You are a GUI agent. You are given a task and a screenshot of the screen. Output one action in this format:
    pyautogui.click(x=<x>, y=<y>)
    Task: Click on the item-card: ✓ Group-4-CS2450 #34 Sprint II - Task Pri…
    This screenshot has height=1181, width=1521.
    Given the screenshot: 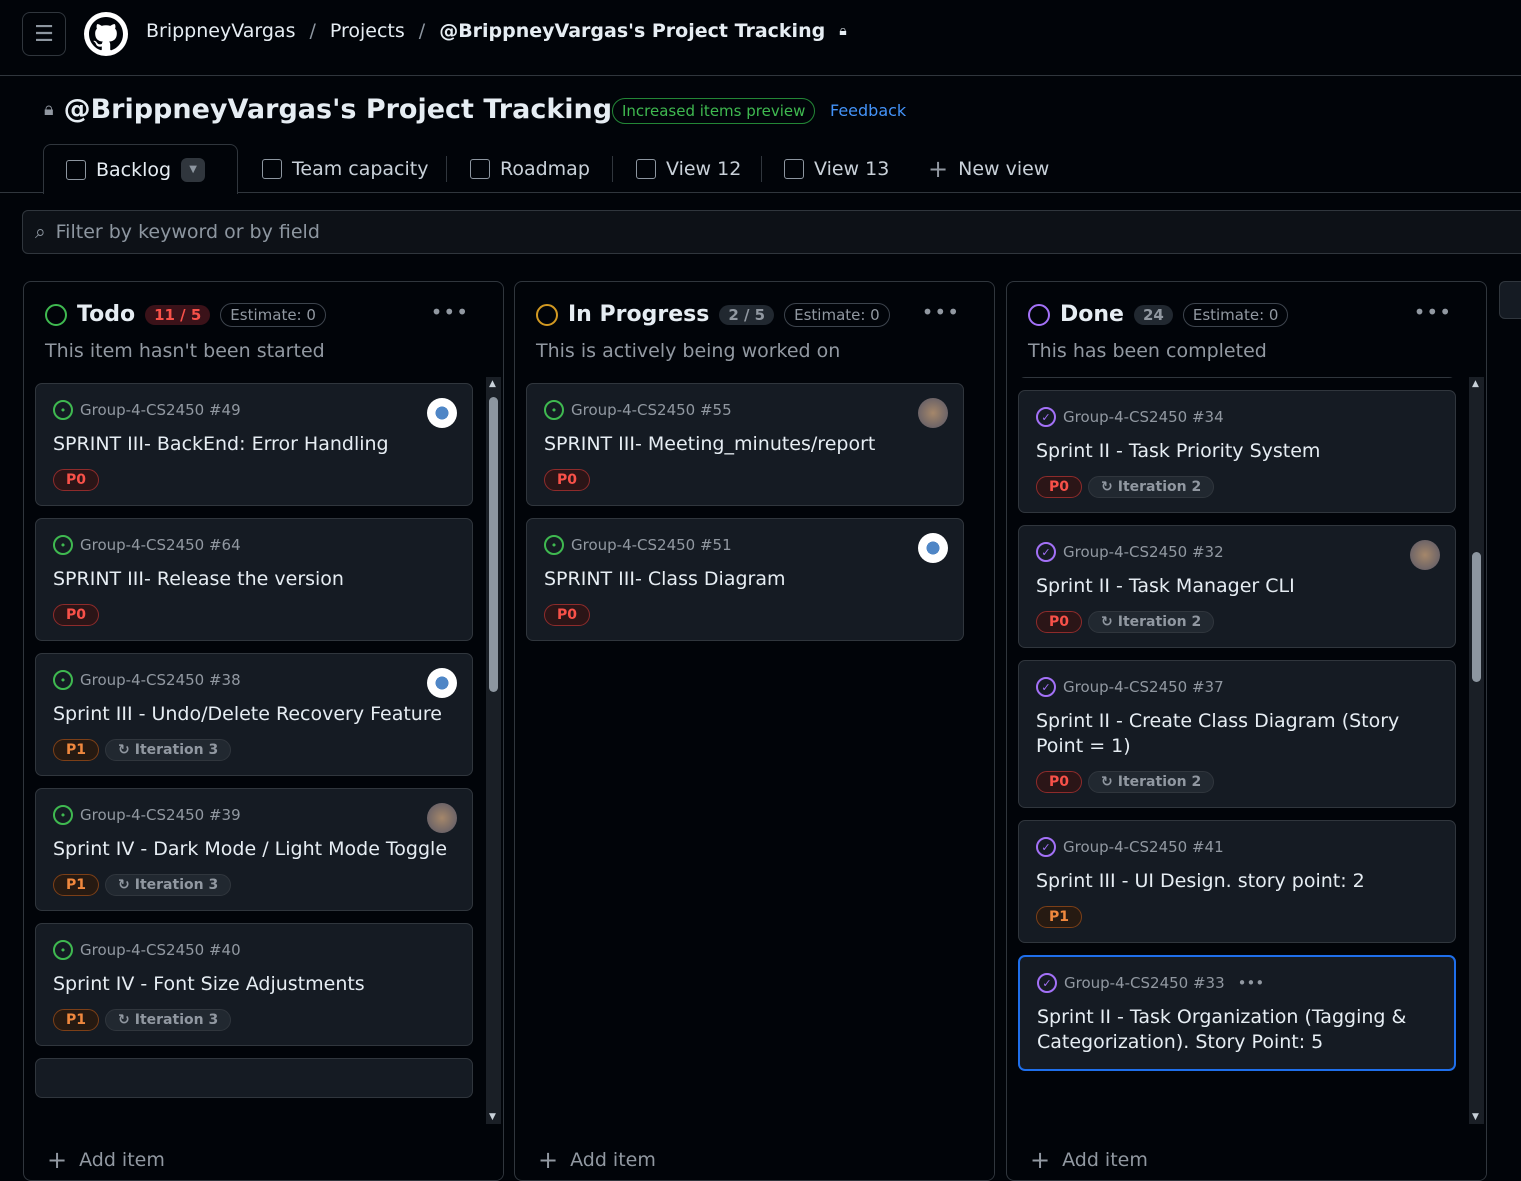 What is the action you would take?
    pyautogui.click(x=1237, y=451)
    